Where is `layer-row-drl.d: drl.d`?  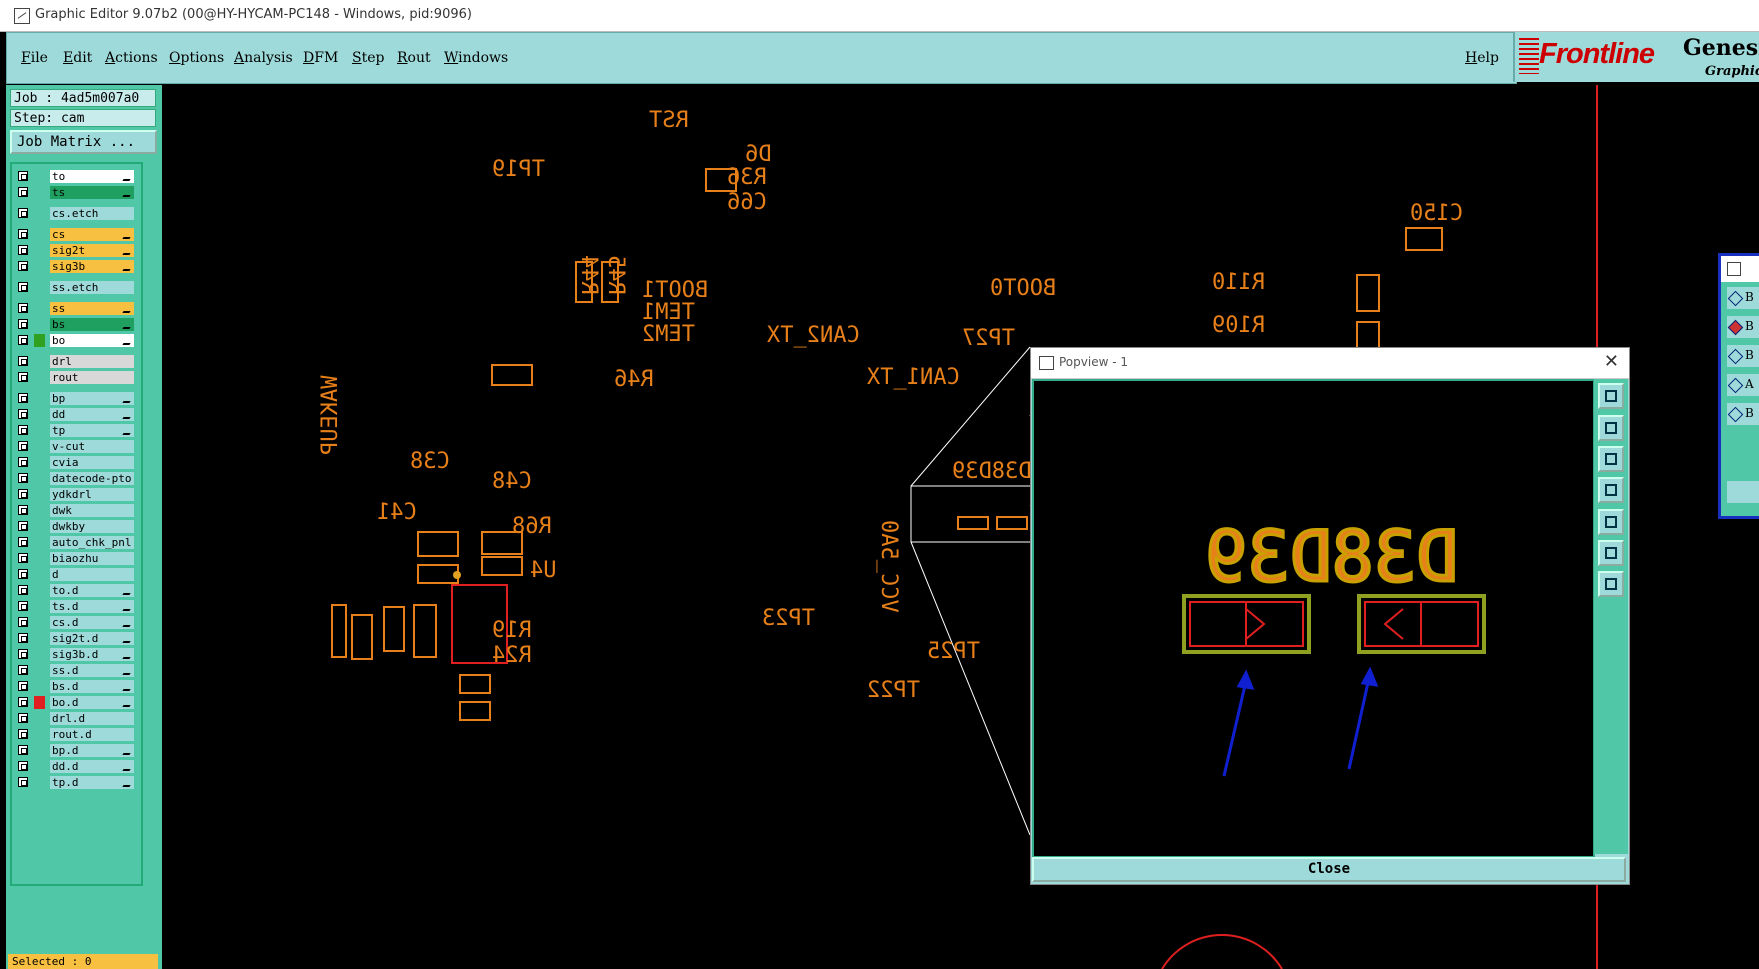 layer-row-drl.d: drl.d is located at coordinates (76, 719).